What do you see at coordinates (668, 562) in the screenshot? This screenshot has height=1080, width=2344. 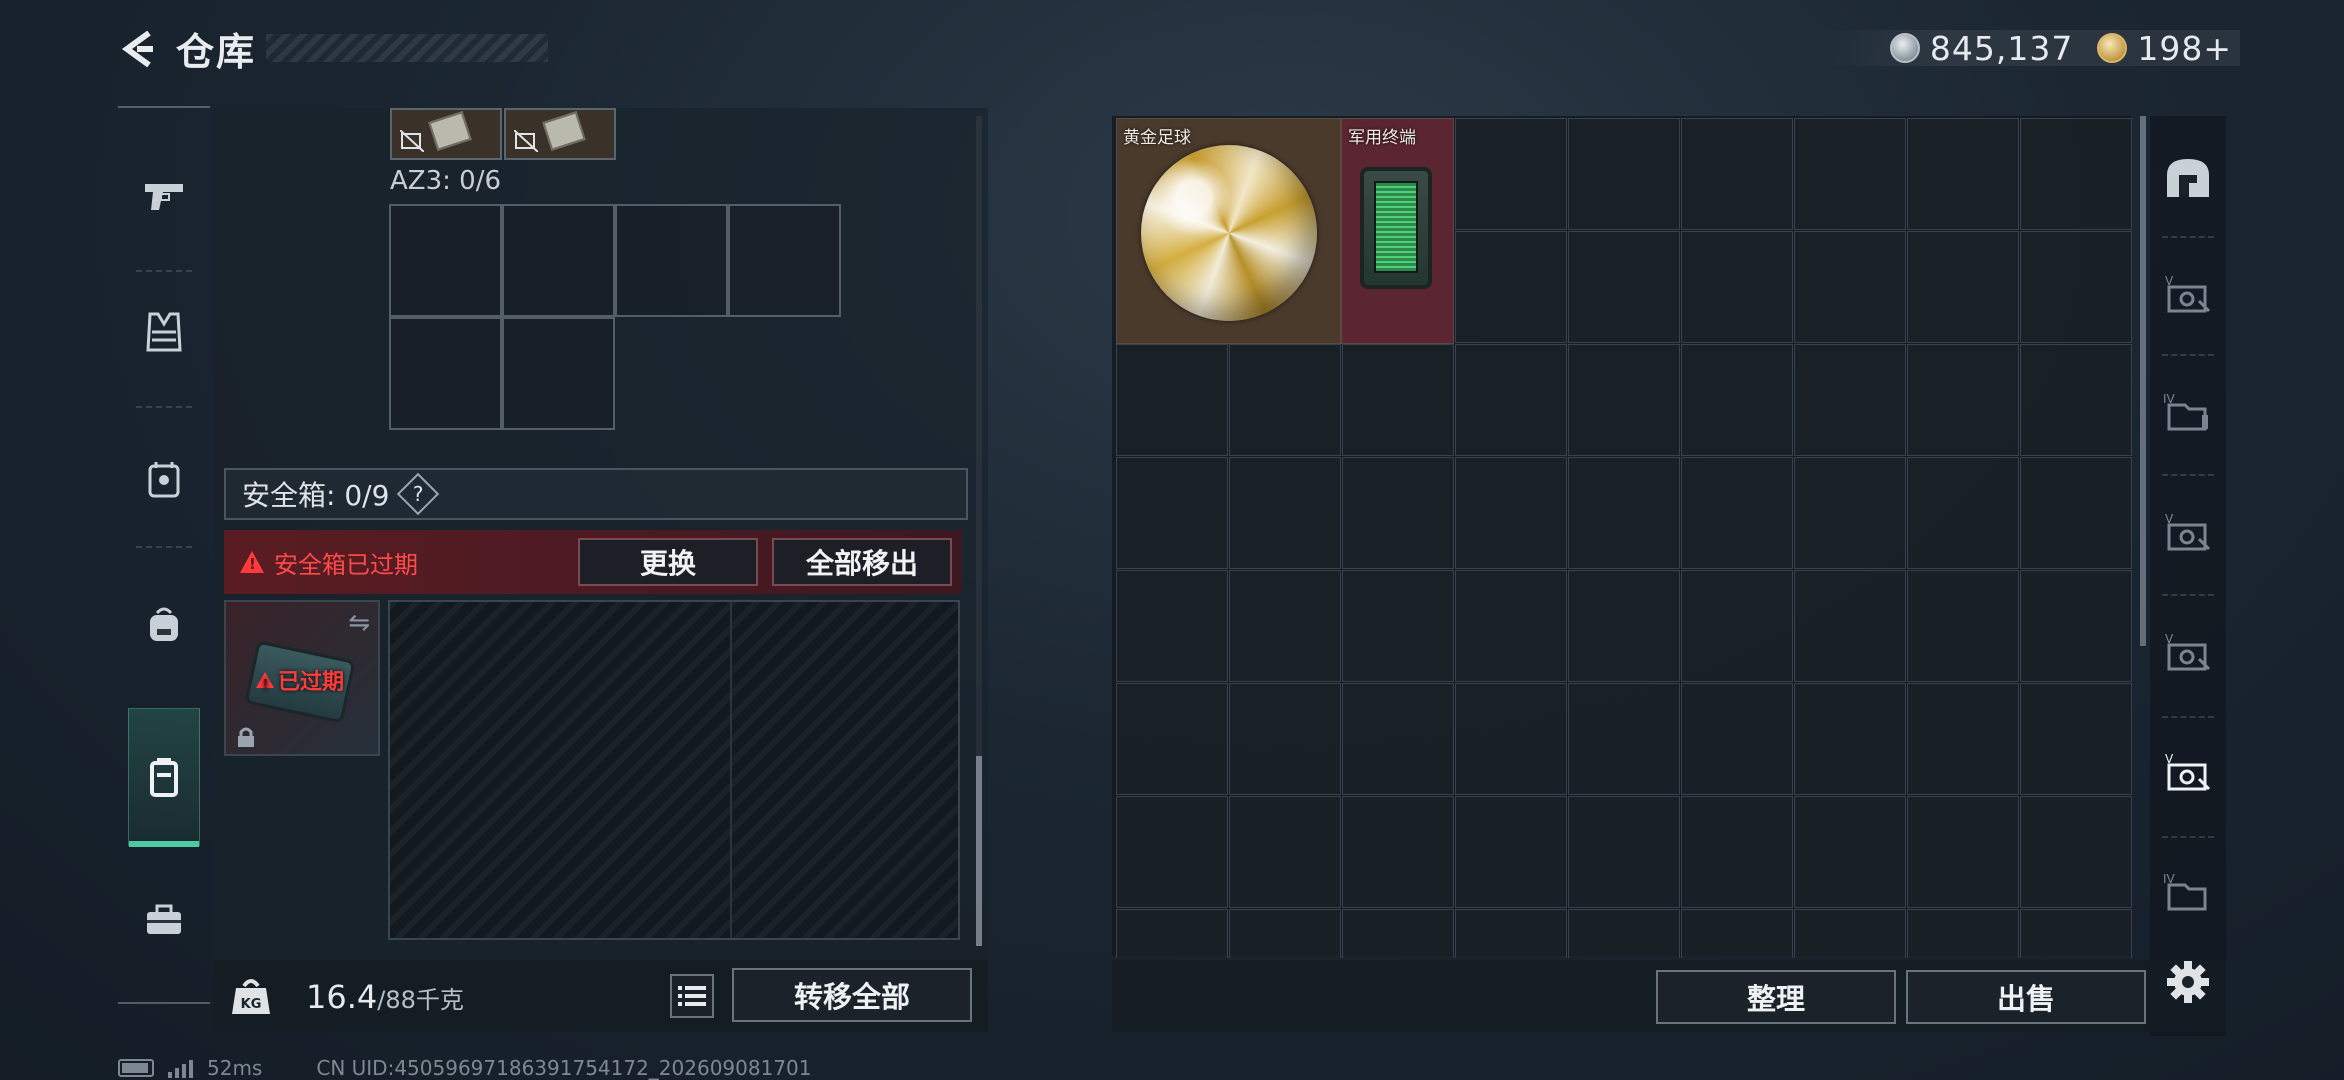 I see `replace-button: 更换` at bounding box center [668, 562].